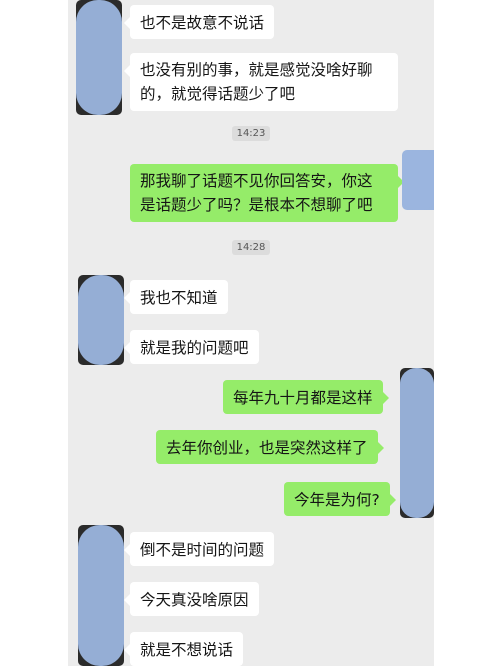  I want to click on message-bubble-outgoing: 去年你创业，也是突然这样了, so click(270, 447).